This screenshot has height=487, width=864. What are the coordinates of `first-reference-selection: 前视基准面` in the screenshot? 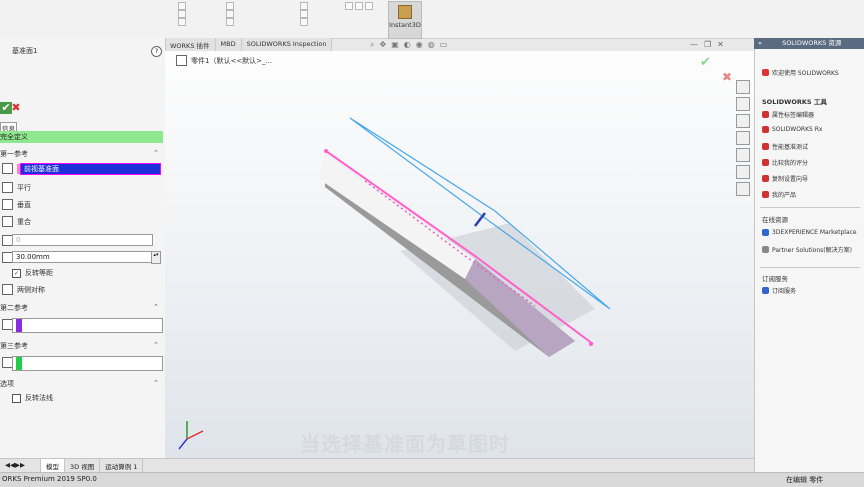 It's located at (90, 169).